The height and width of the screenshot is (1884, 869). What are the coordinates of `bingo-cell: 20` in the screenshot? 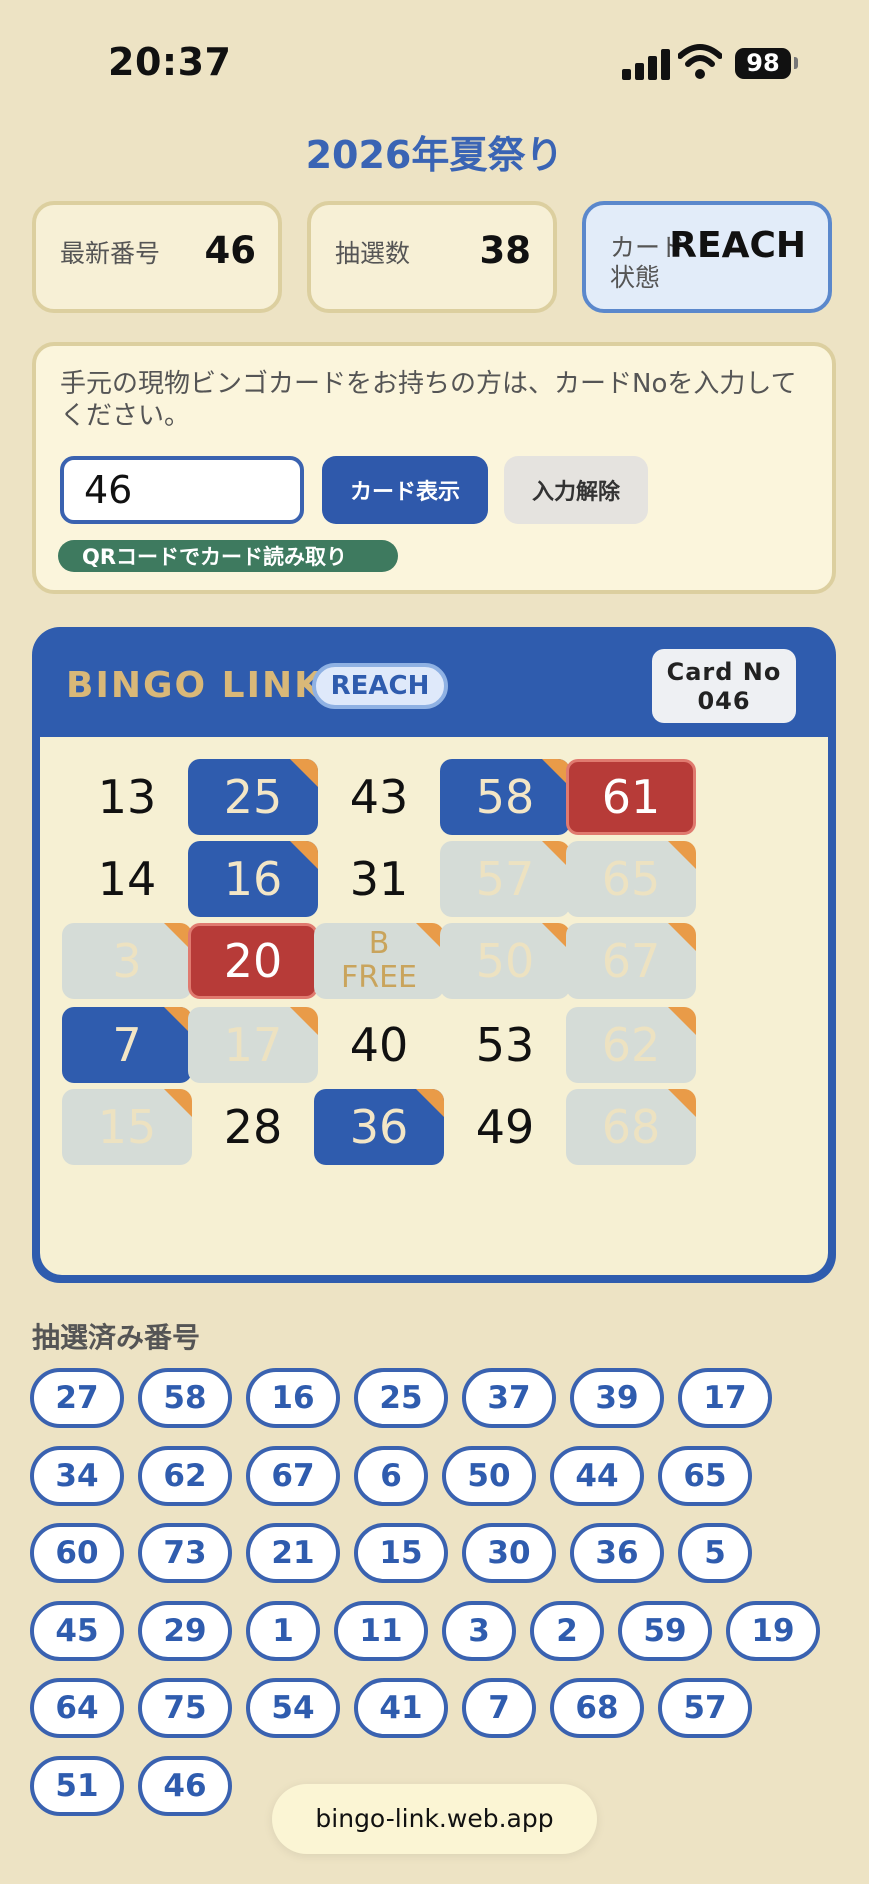 It's located at (253, 961).